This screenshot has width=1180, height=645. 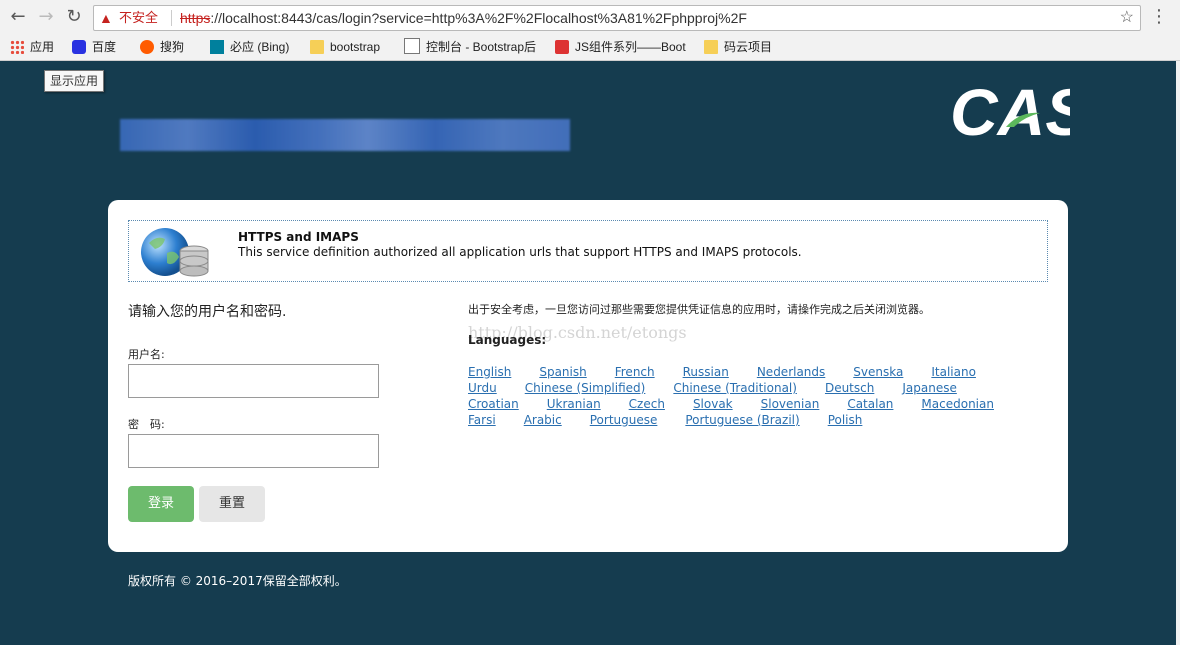 I want to click on blurred-site-title, so click(x=345, y=135).